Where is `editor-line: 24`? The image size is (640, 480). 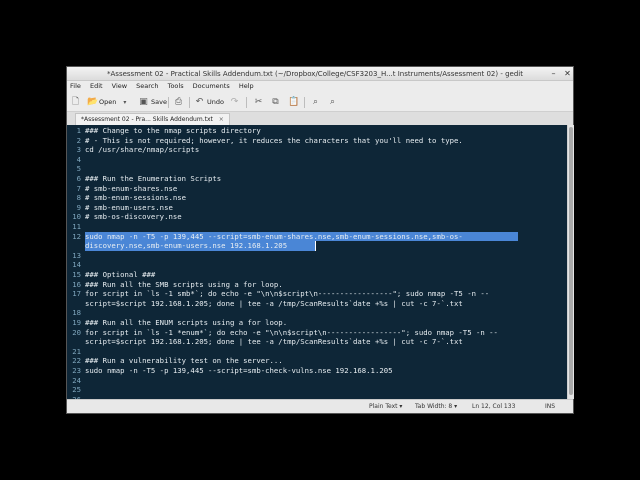 editor-line: 24 is located at coordinates (317, 381).